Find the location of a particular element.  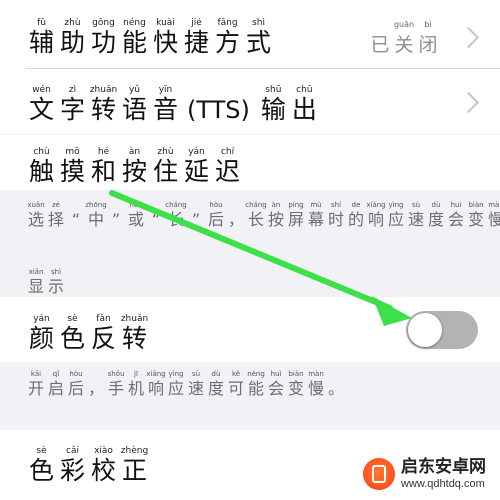

hanzi: 住 is located at coordinates (165, 171).